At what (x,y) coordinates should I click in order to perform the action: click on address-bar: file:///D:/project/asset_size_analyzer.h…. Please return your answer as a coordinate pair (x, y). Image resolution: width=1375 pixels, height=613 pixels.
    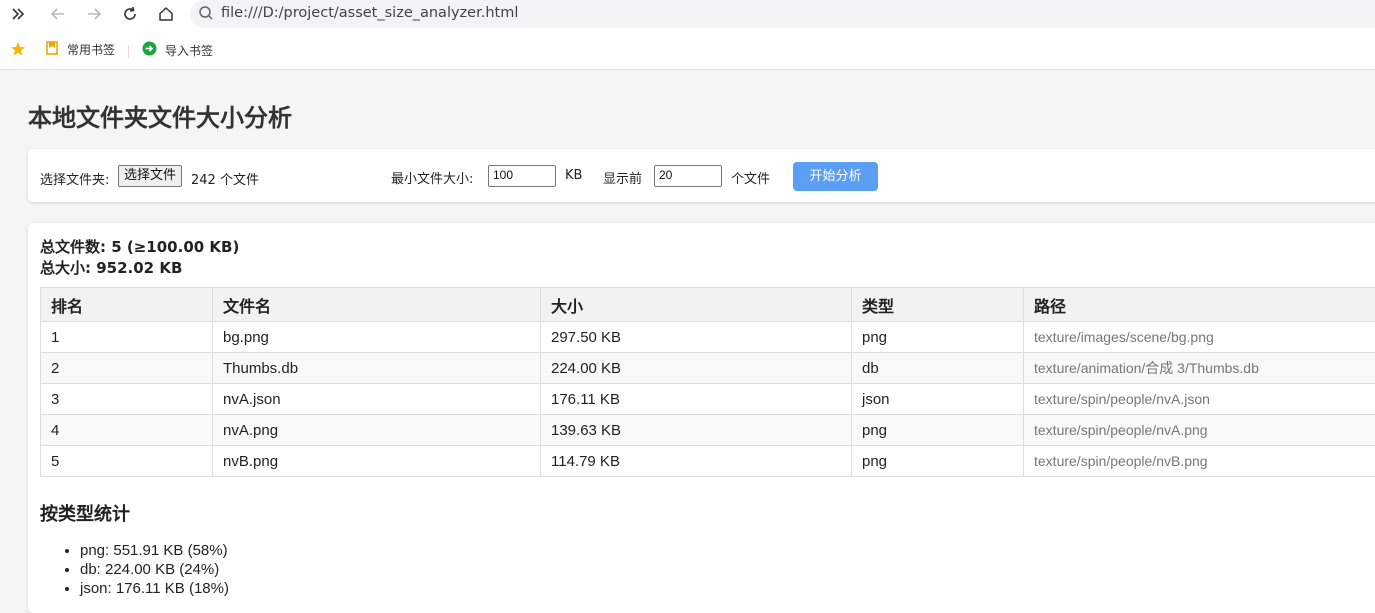
    Looking at the image, I should click on (782, 14).